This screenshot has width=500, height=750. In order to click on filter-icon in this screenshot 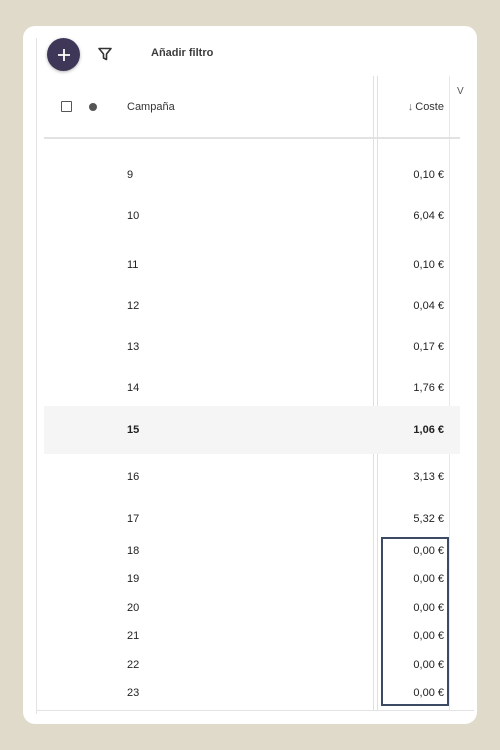, I will do `click(105, 54)`.